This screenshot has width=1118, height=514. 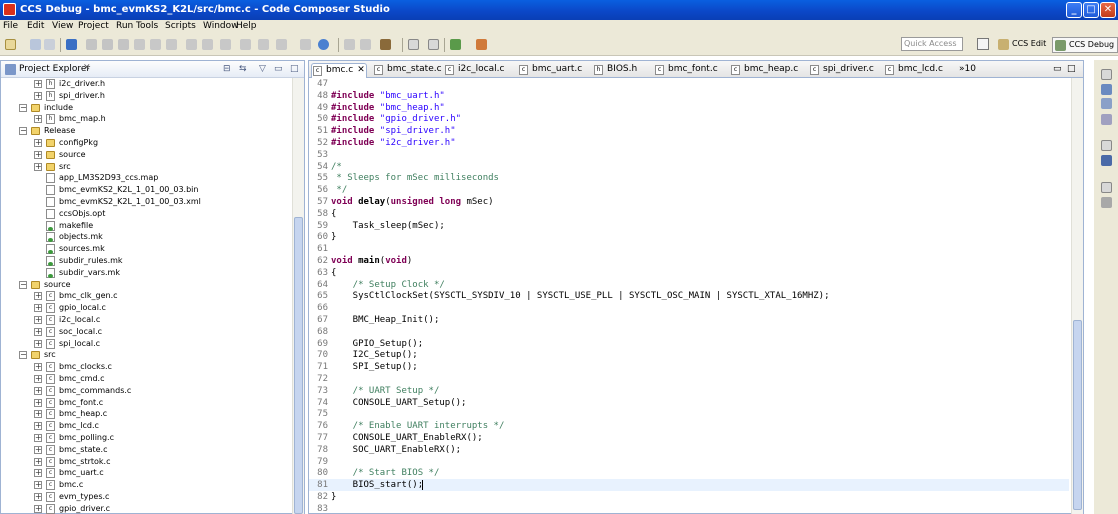 I want to click on registers-view-icon, so click(x=1106, y=119).